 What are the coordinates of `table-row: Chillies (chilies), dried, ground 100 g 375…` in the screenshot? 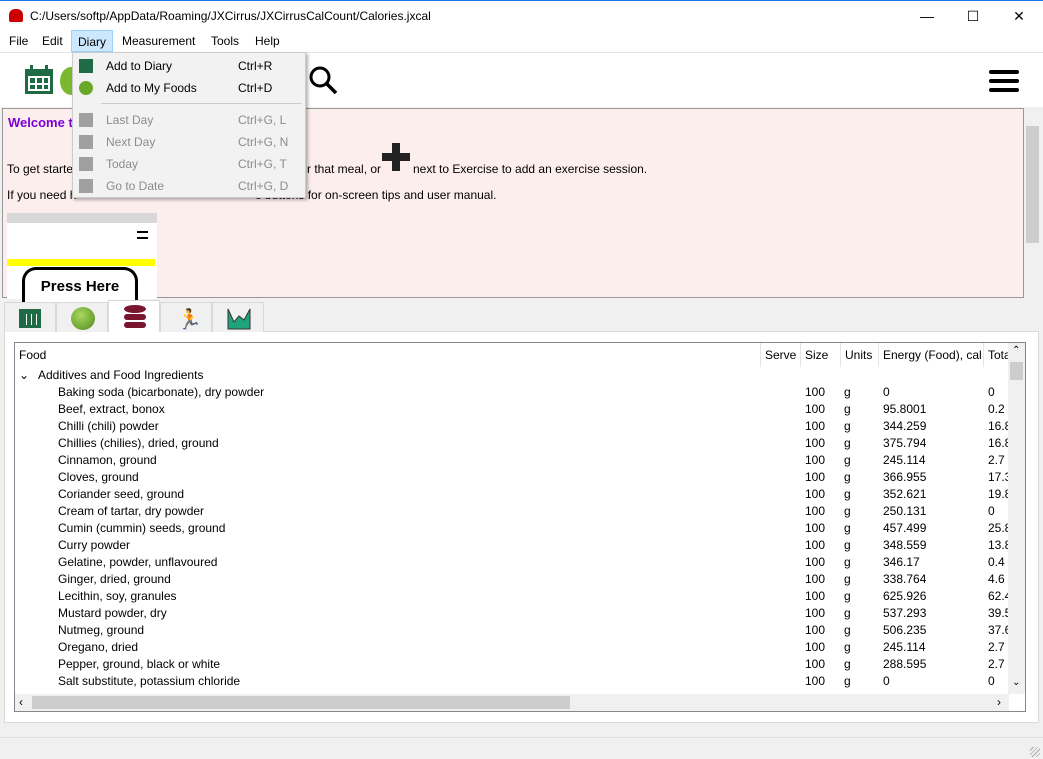 It's located at (513, 443).